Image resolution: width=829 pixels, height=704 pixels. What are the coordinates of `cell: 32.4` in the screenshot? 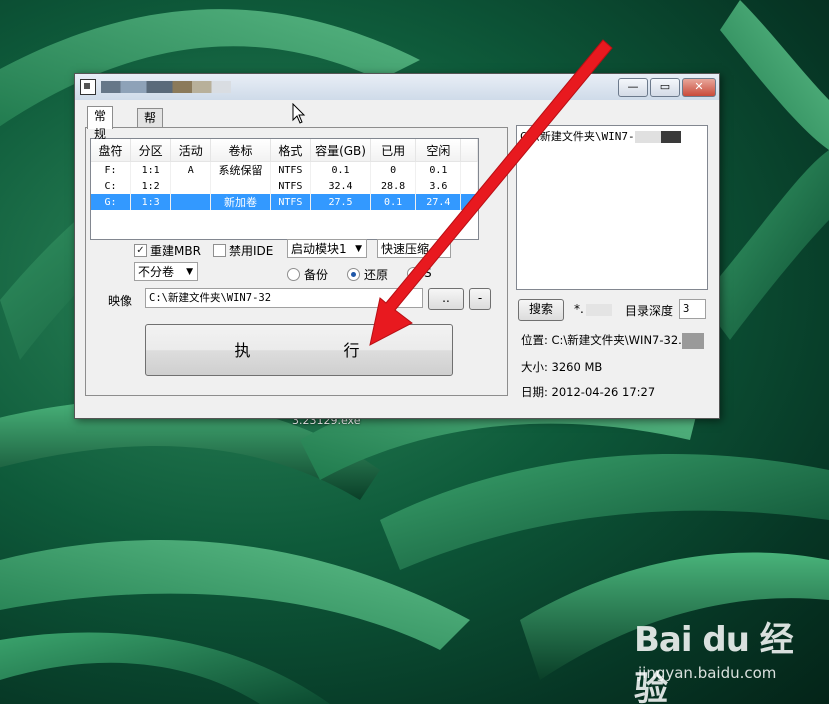 It's located at (340, 186).